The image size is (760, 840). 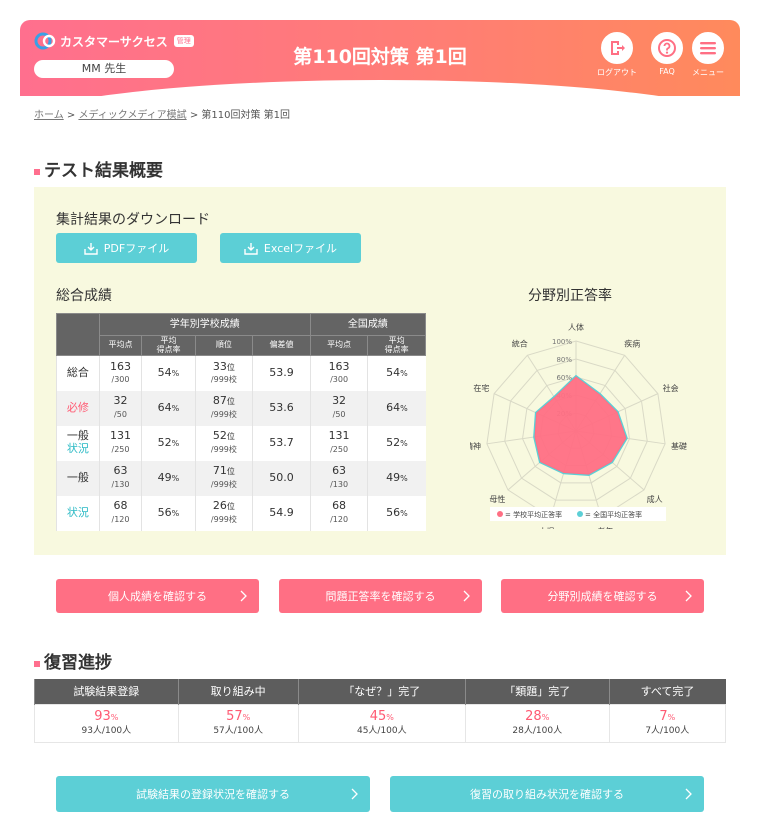 I want to click on review-progress-cell: 57% 57人/100人, so click(x=238, y=723).